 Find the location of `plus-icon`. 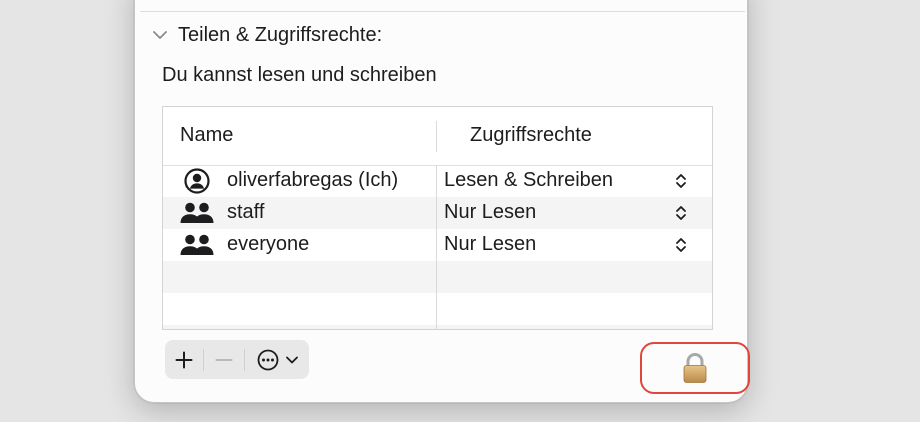

plus-icon is located at coordinates (184, 359).